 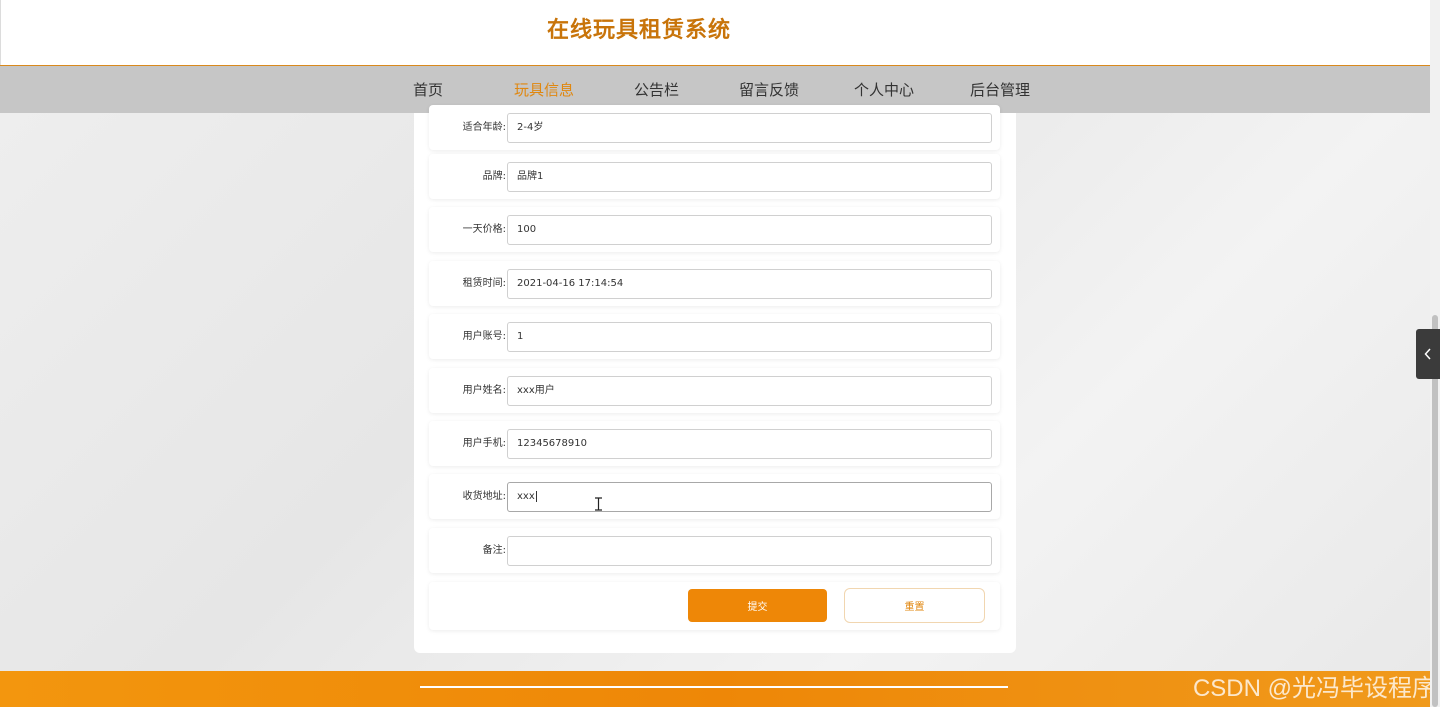 What do you see at coordinates (494, 550) in the screenshot?
I see `field-label: 备注:` at bounding box center [494, 550].